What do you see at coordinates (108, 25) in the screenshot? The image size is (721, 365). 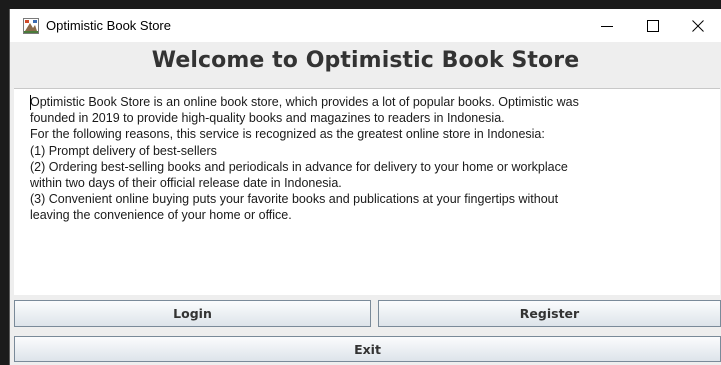 I see `window-title: Optimistic Book Store` at bounding box center [108, 25].